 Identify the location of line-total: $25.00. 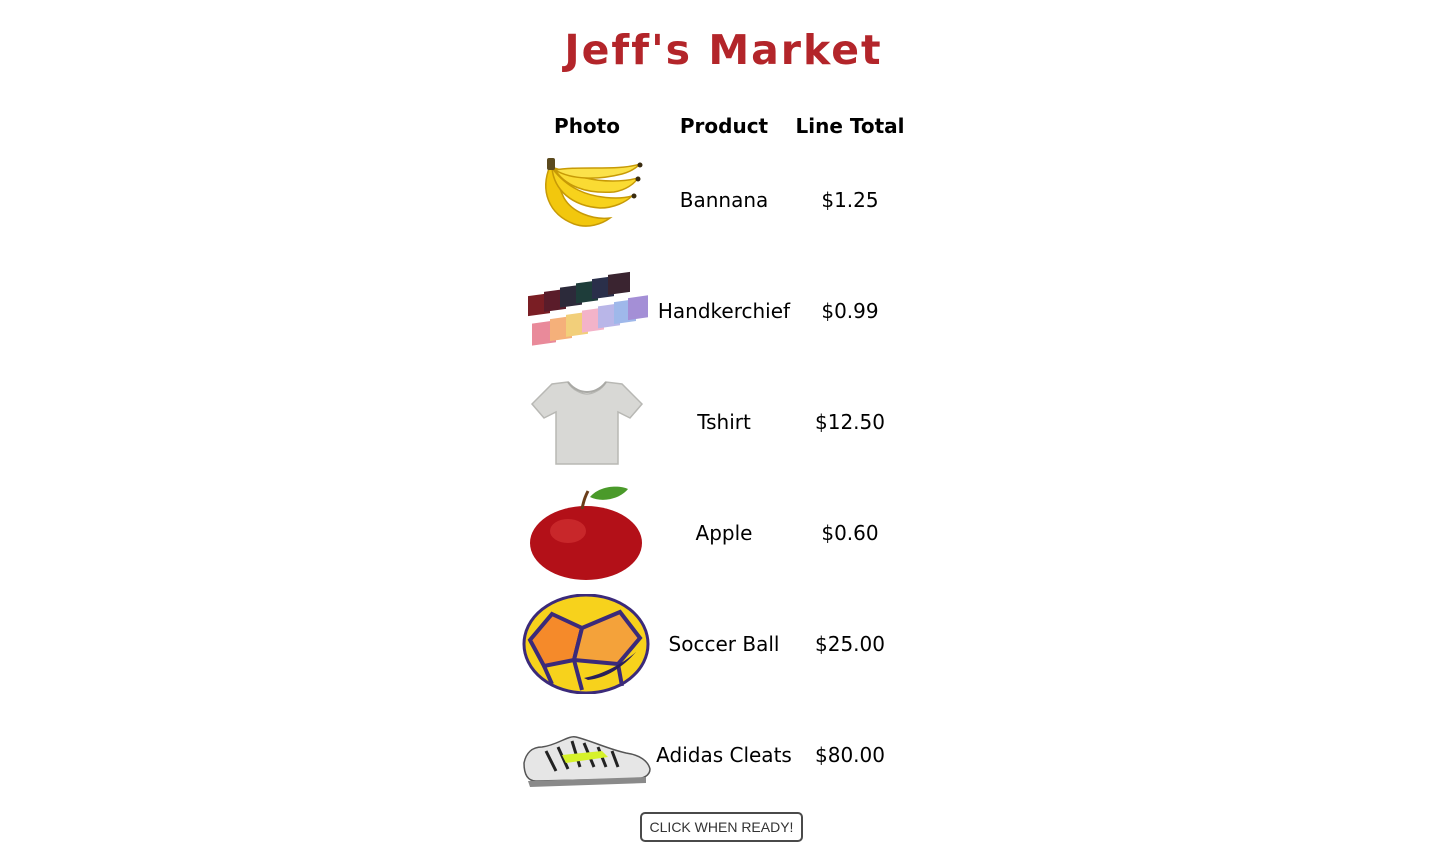
(850, 643).